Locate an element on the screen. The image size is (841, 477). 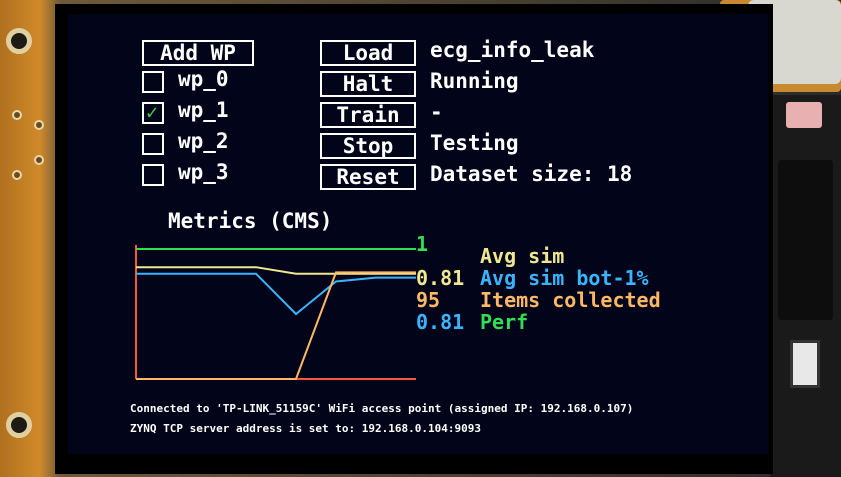
series-line-avg-sim-bot-1- is located at coordinates (276, 294).